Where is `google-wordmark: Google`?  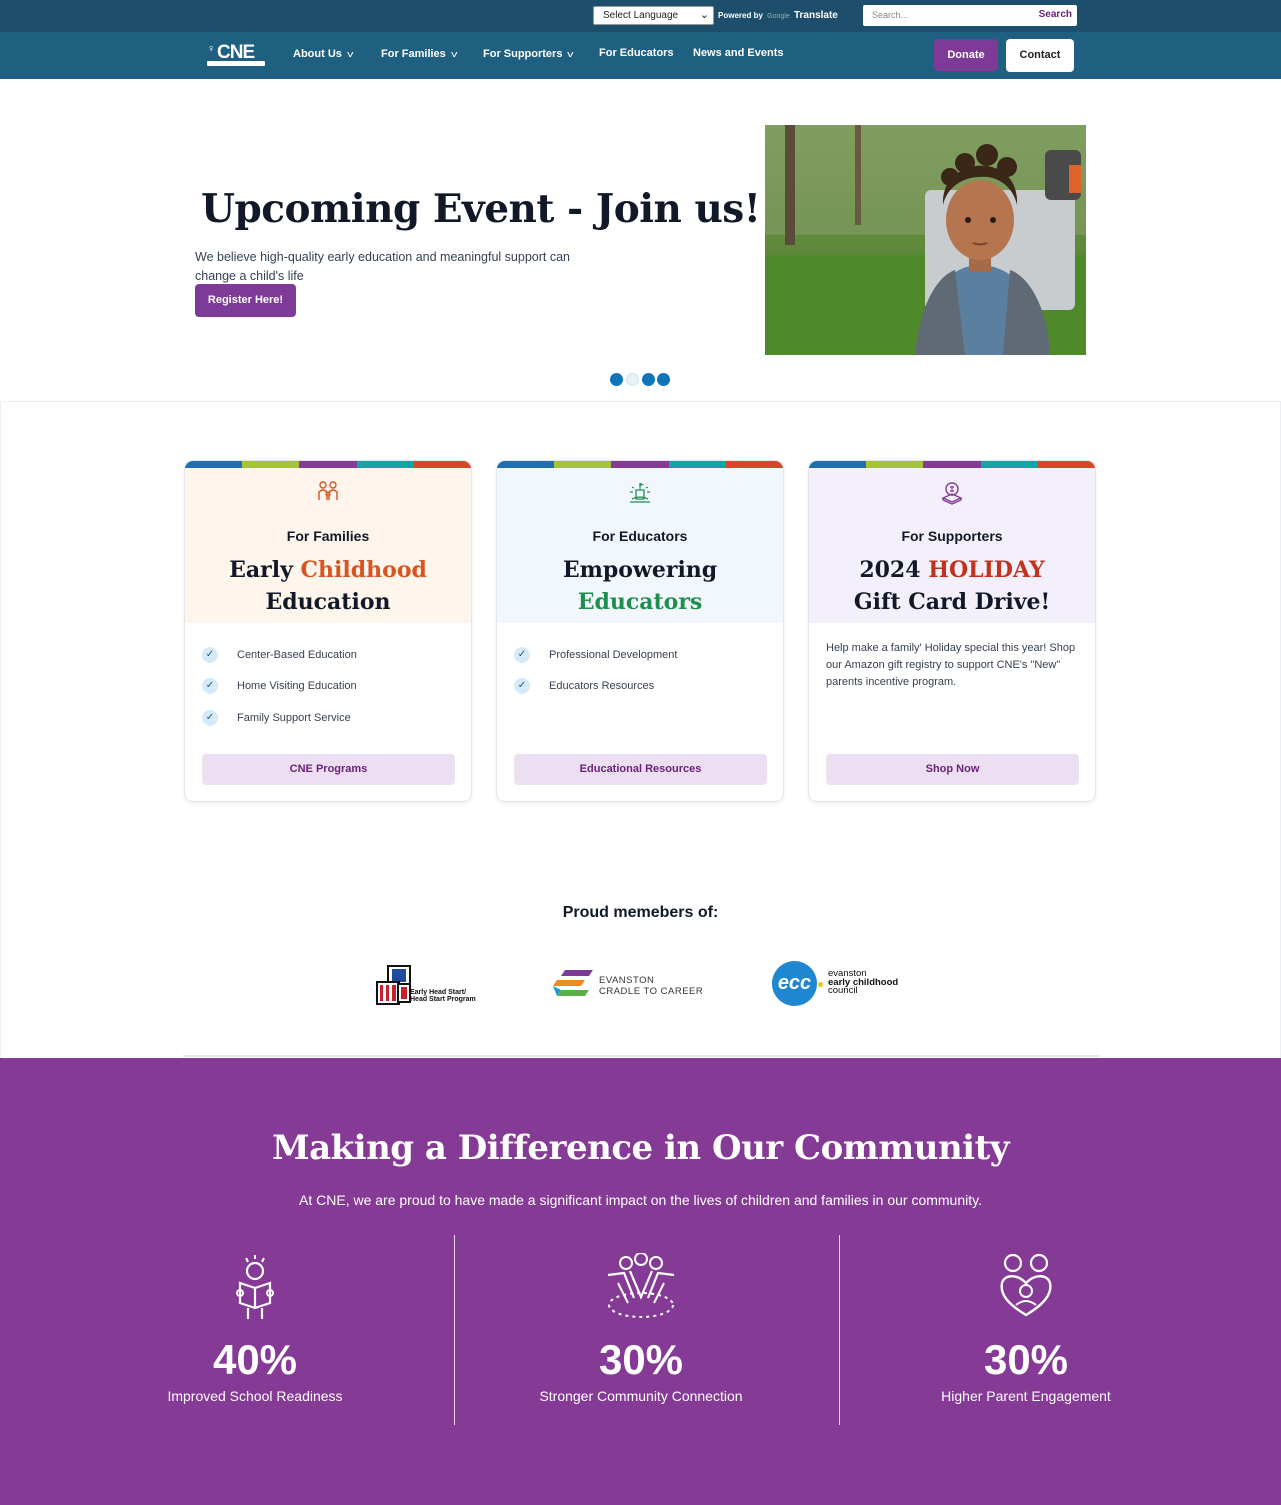
google-wordmark: Google is located at coordinates (778, 16).